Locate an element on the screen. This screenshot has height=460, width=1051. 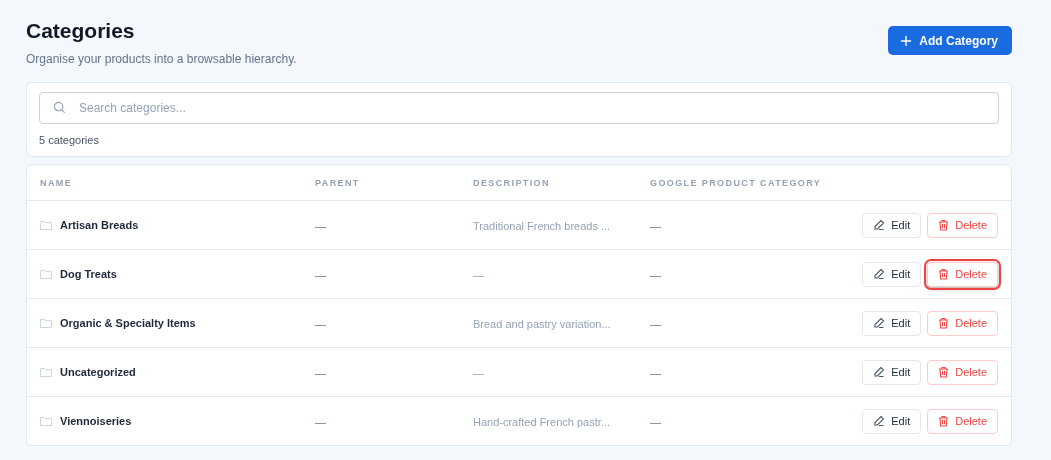
column-header: PARENT is located at coordinates (338, 182).